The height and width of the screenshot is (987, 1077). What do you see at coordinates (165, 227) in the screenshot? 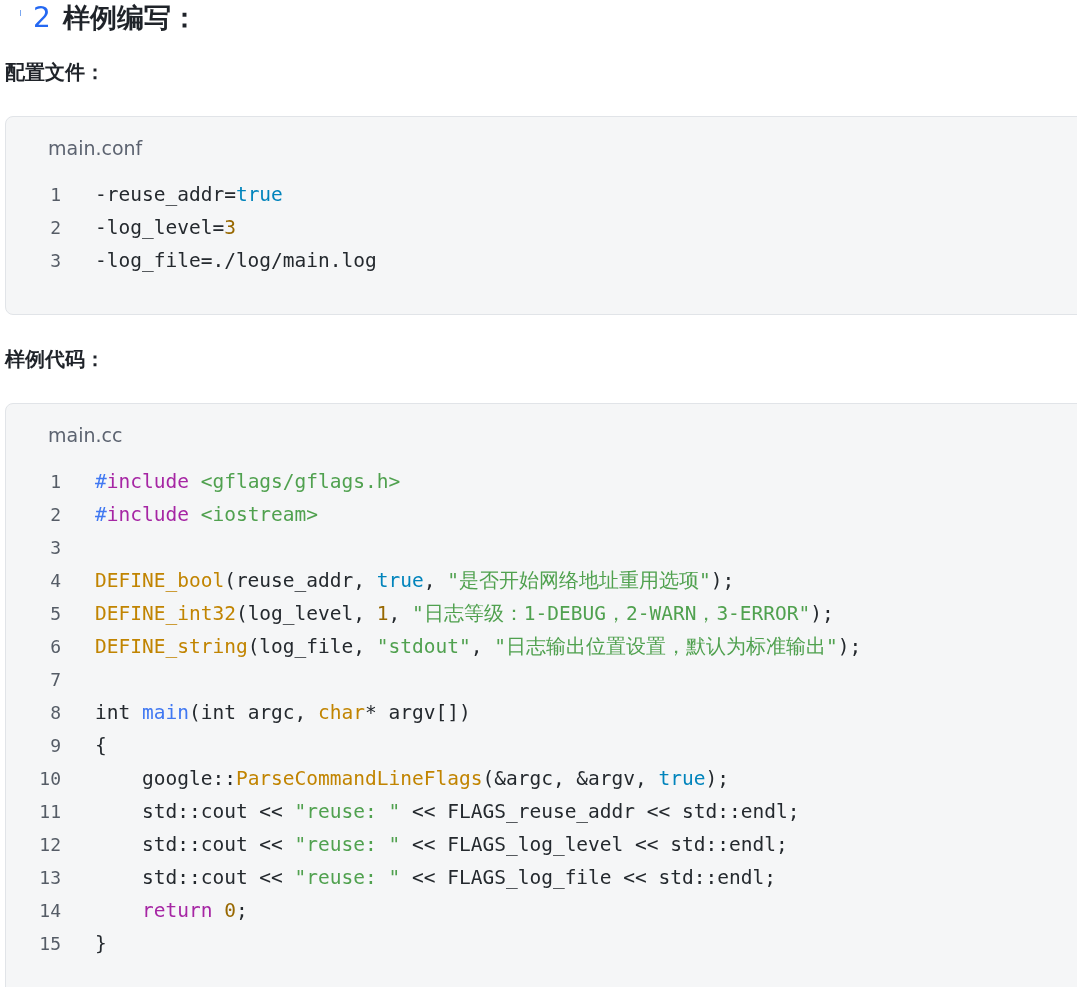
I see `code-line: -log_level=3` at bounding box center [165, 227].